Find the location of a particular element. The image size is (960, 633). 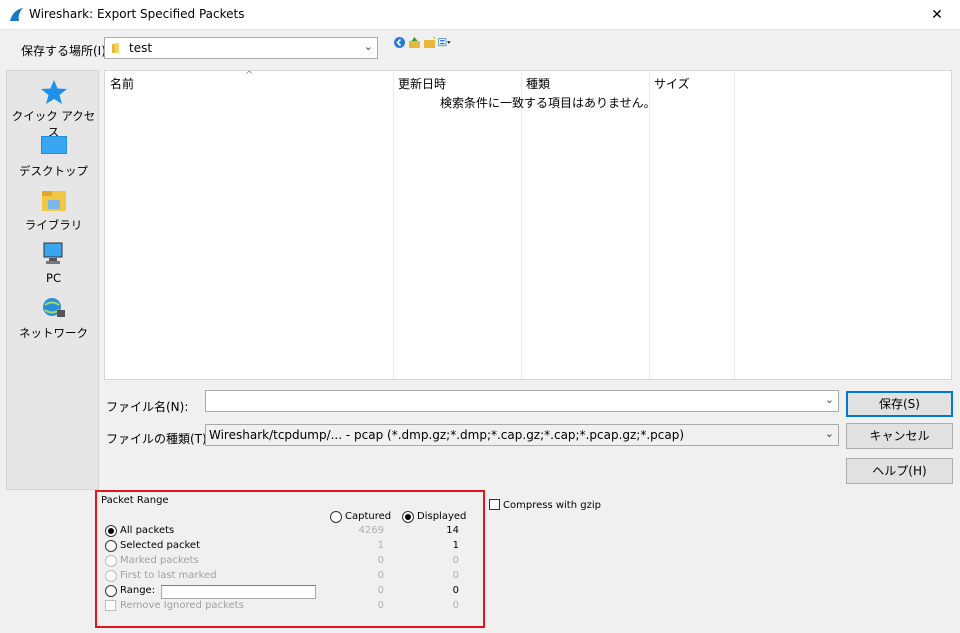

all-packets-displayed: 14 is located at coordinates (452, 530).